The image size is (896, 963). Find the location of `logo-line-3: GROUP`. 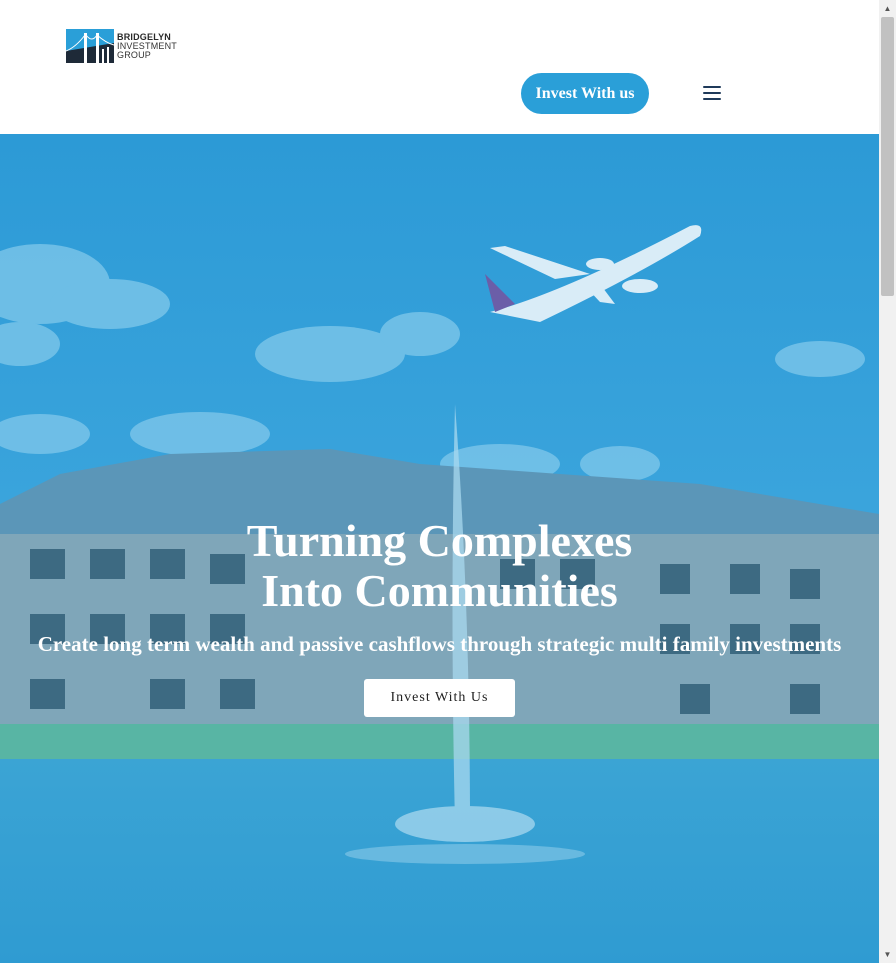

logo-line-3: GROUP is located at coordinates (134, 54).